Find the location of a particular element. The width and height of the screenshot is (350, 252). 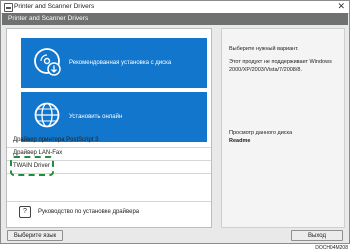

recommended-install-button: Рекомендованная установка с диска is located at coordinates (114, 63).